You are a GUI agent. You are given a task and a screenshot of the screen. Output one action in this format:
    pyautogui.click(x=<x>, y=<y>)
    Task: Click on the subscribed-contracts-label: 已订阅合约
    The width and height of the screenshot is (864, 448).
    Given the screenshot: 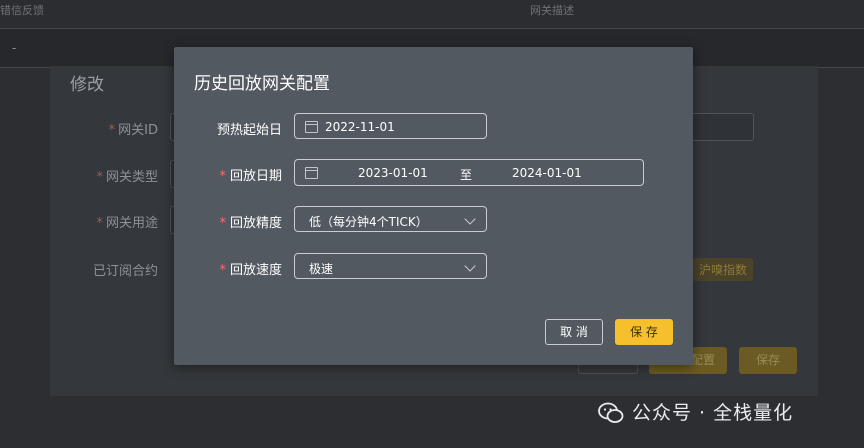 What is the action you would take?
    pyautogui.click(x=125, y=271)
    